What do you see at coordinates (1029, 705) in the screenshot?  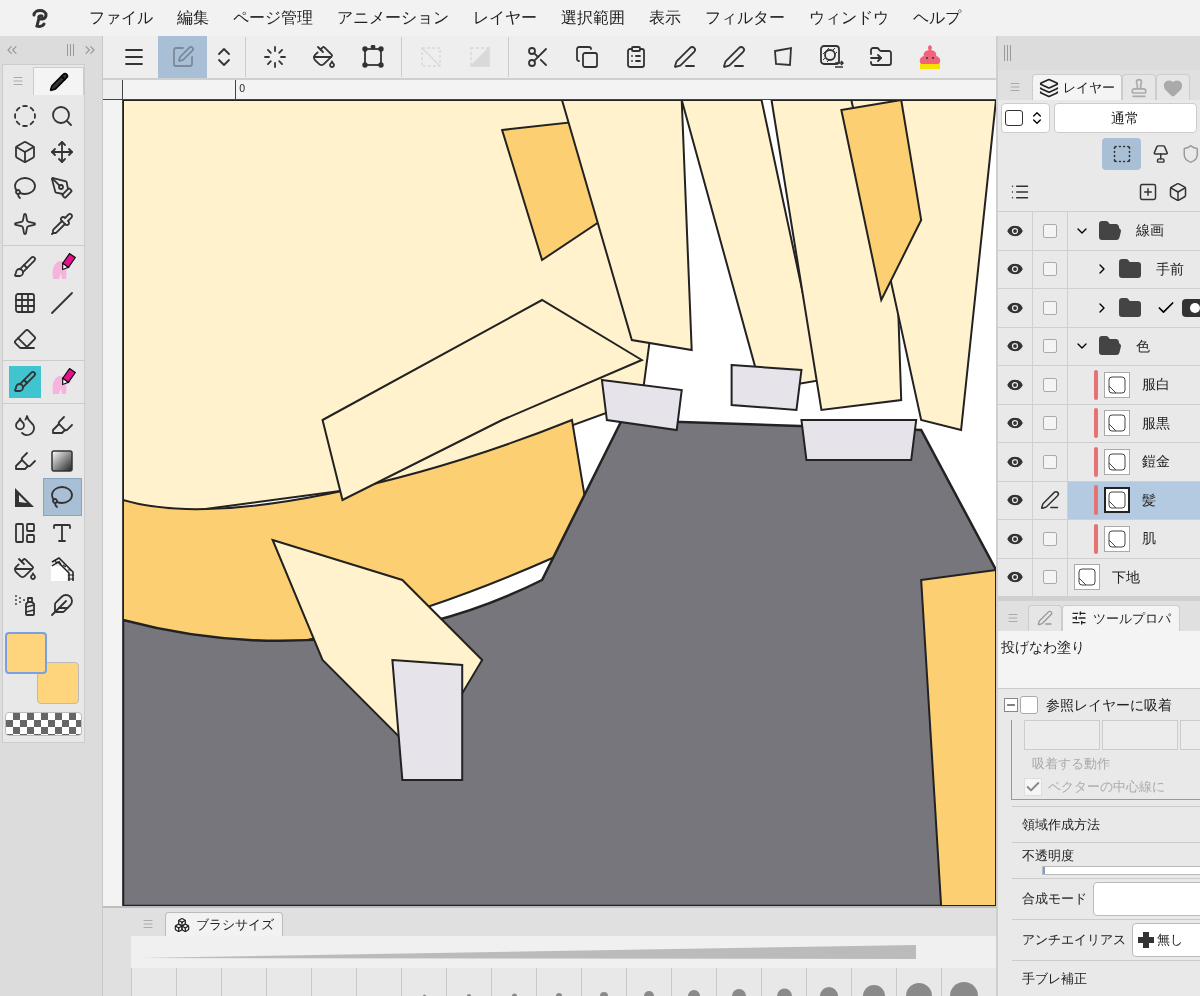 I see `snap-checkbox` at bounding box center [1029, 705].